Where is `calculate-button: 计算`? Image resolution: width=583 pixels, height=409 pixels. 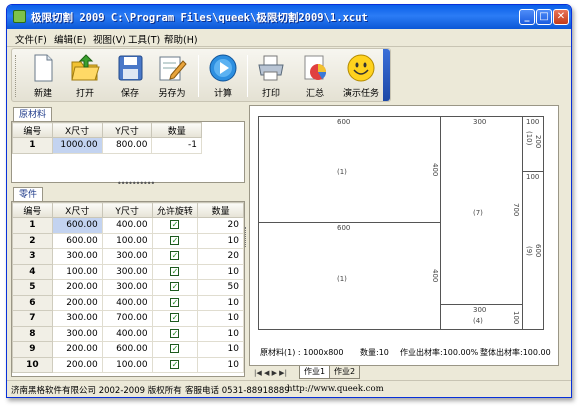
calculate-button: 计算 is located at coordinates (223, 76).